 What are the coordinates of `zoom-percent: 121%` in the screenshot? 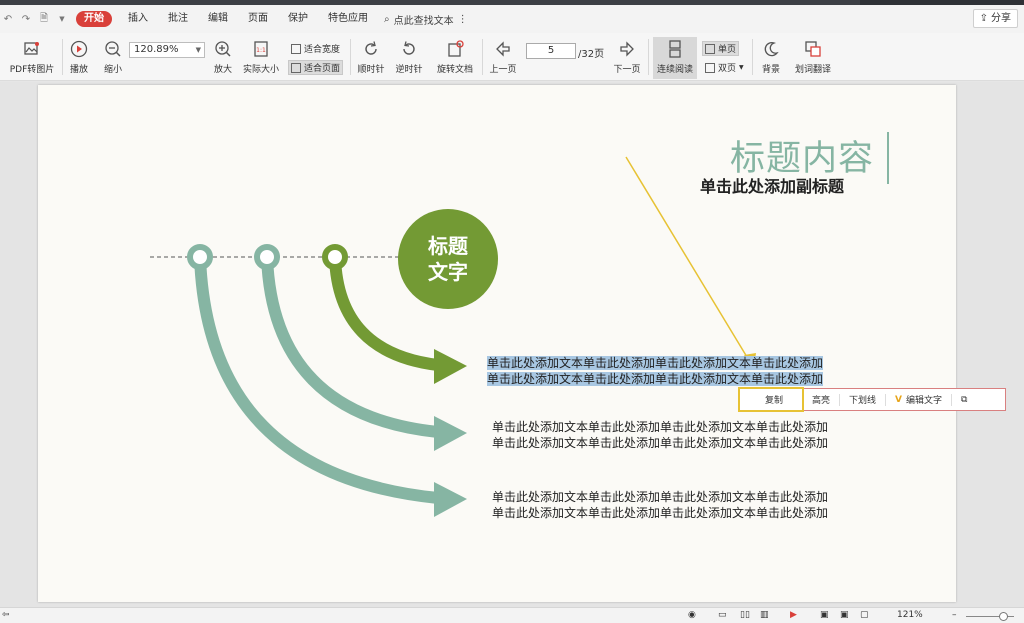 It's located at (910, 615).